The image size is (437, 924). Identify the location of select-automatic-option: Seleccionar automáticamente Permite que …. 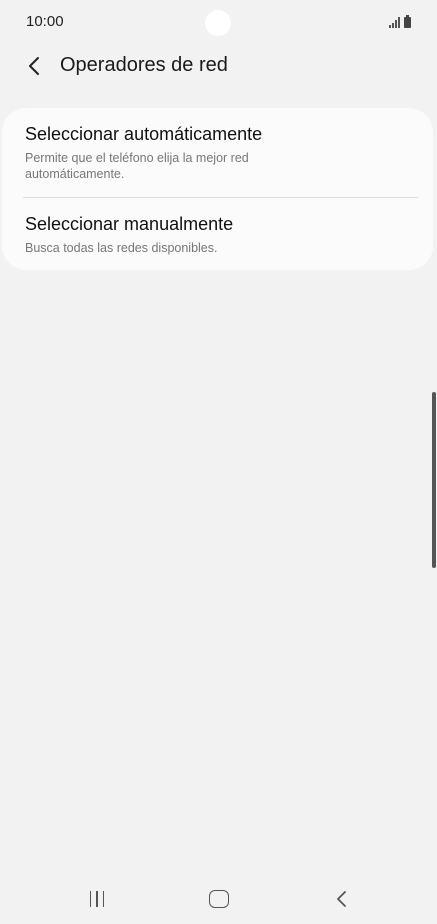
(217, 153).